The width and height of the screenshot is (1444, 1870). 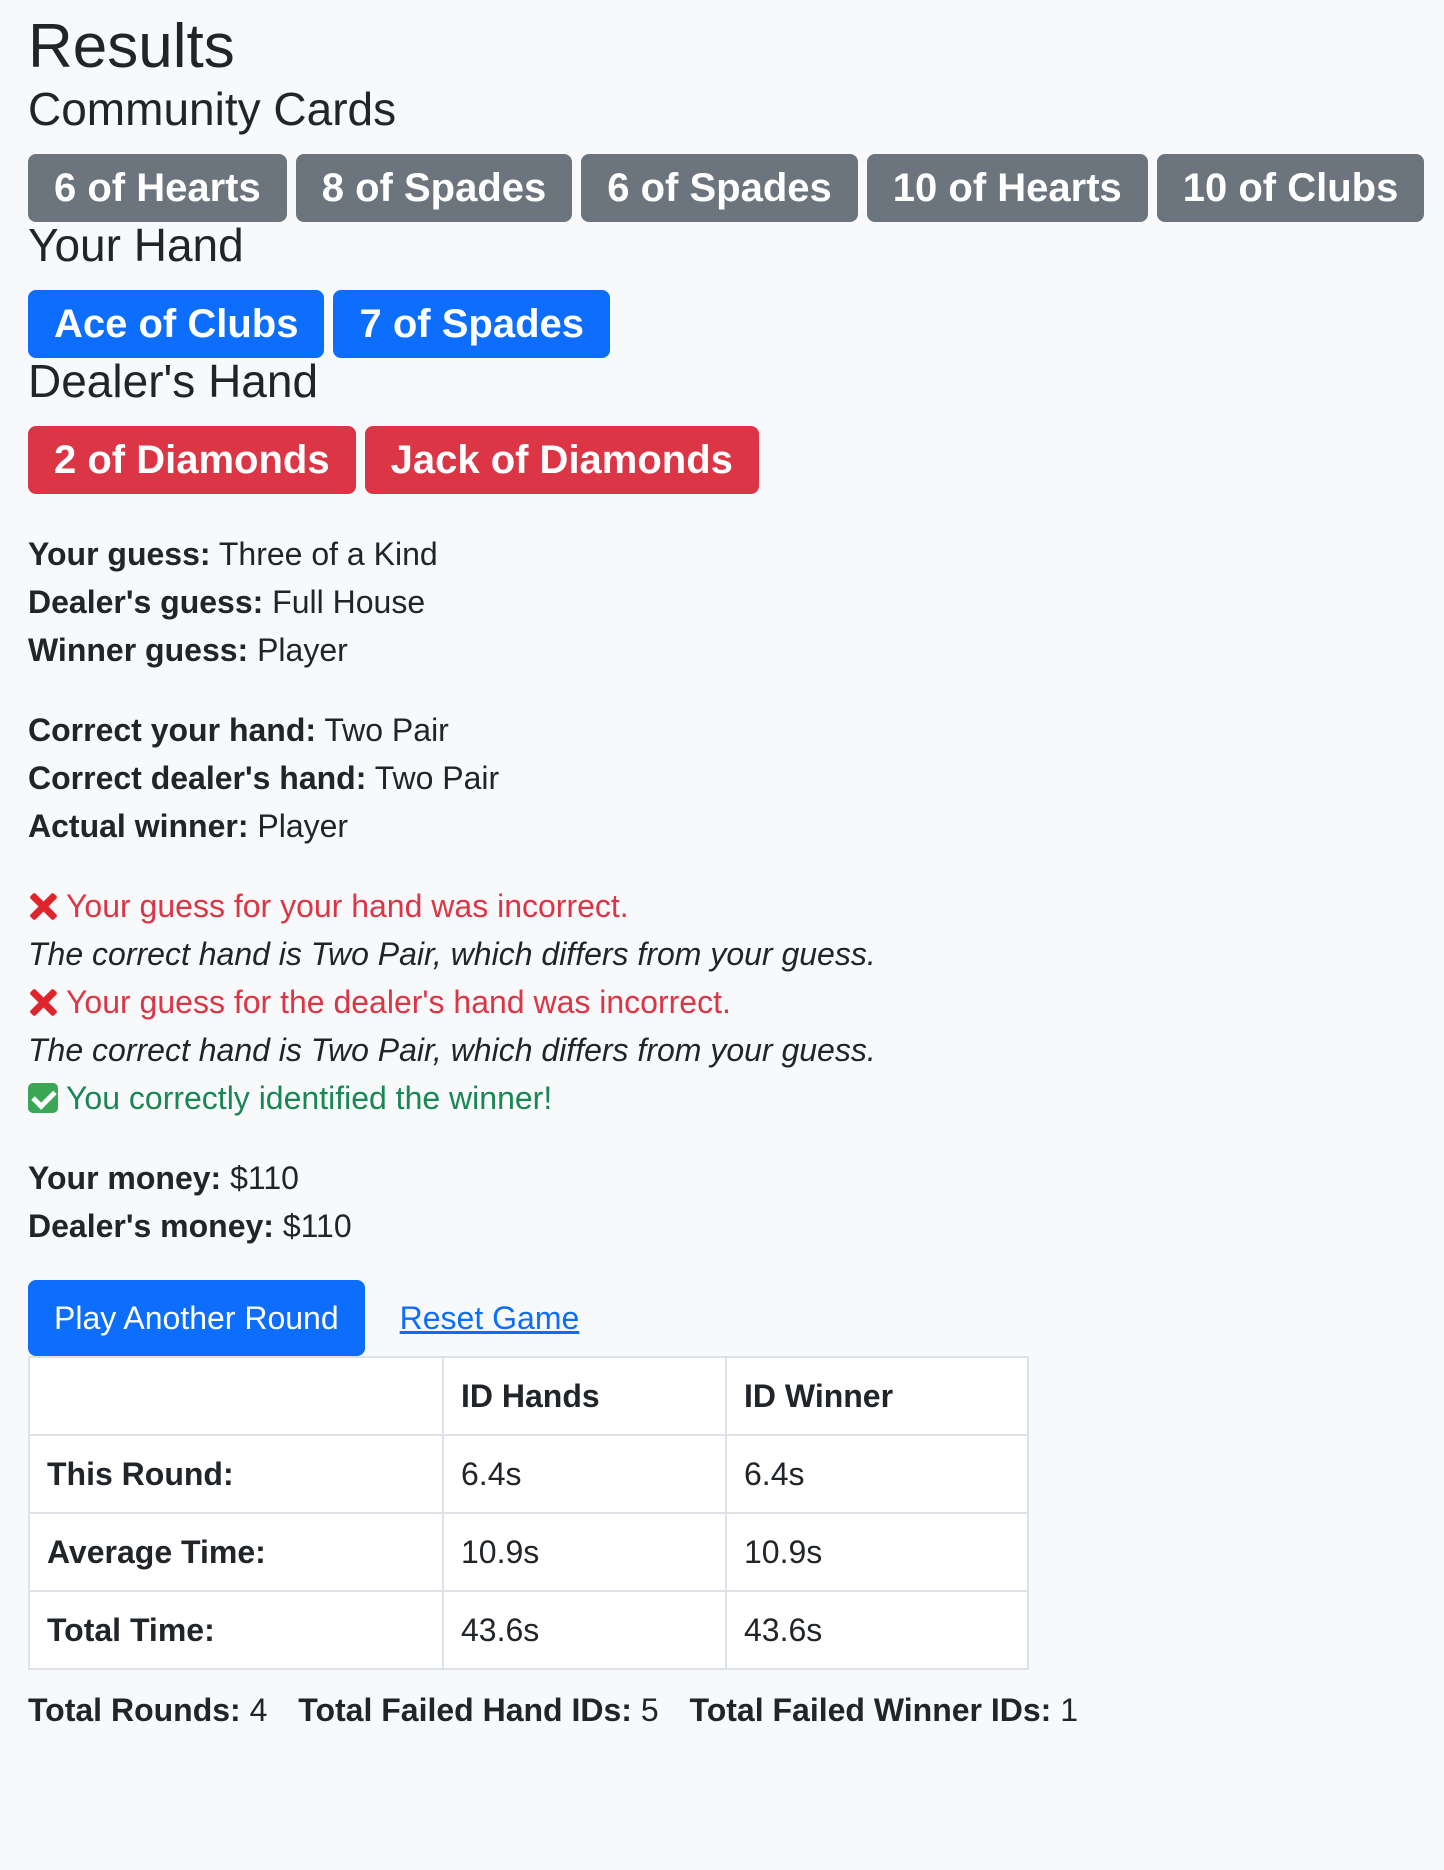 I want to click on actual-winner-value: Player, so click(x=303, y=826).